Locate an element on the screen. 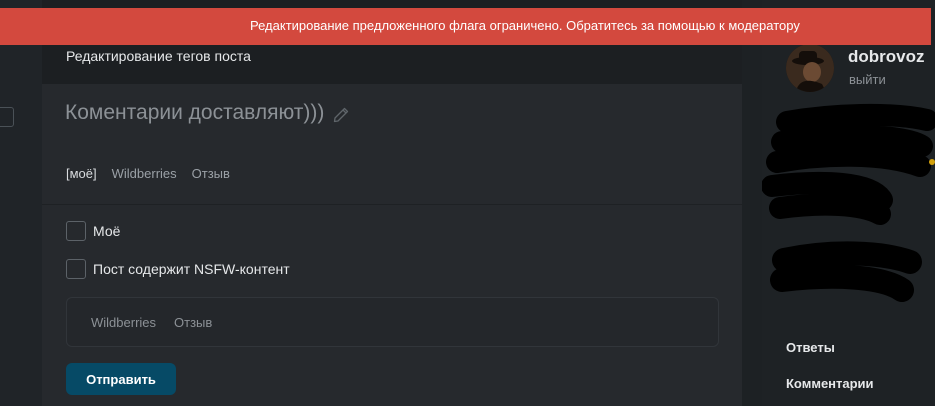 The height and width of the screenshot is (406, 935). sidebar-link-comments: Комментарии is located at coordinates (830, 383).